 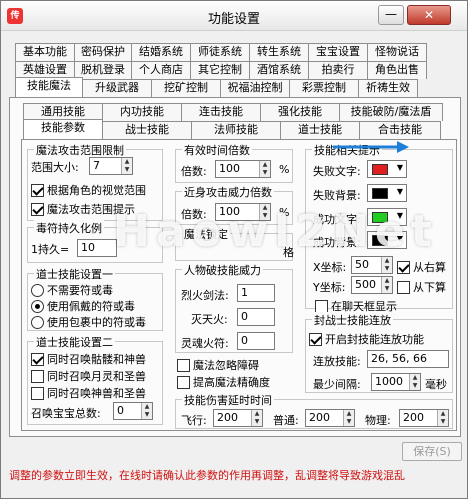 What do you see at coordinates (256, 341) in the screenshot?
I see `linghun-input: 0` at bounding box center [256, 341].